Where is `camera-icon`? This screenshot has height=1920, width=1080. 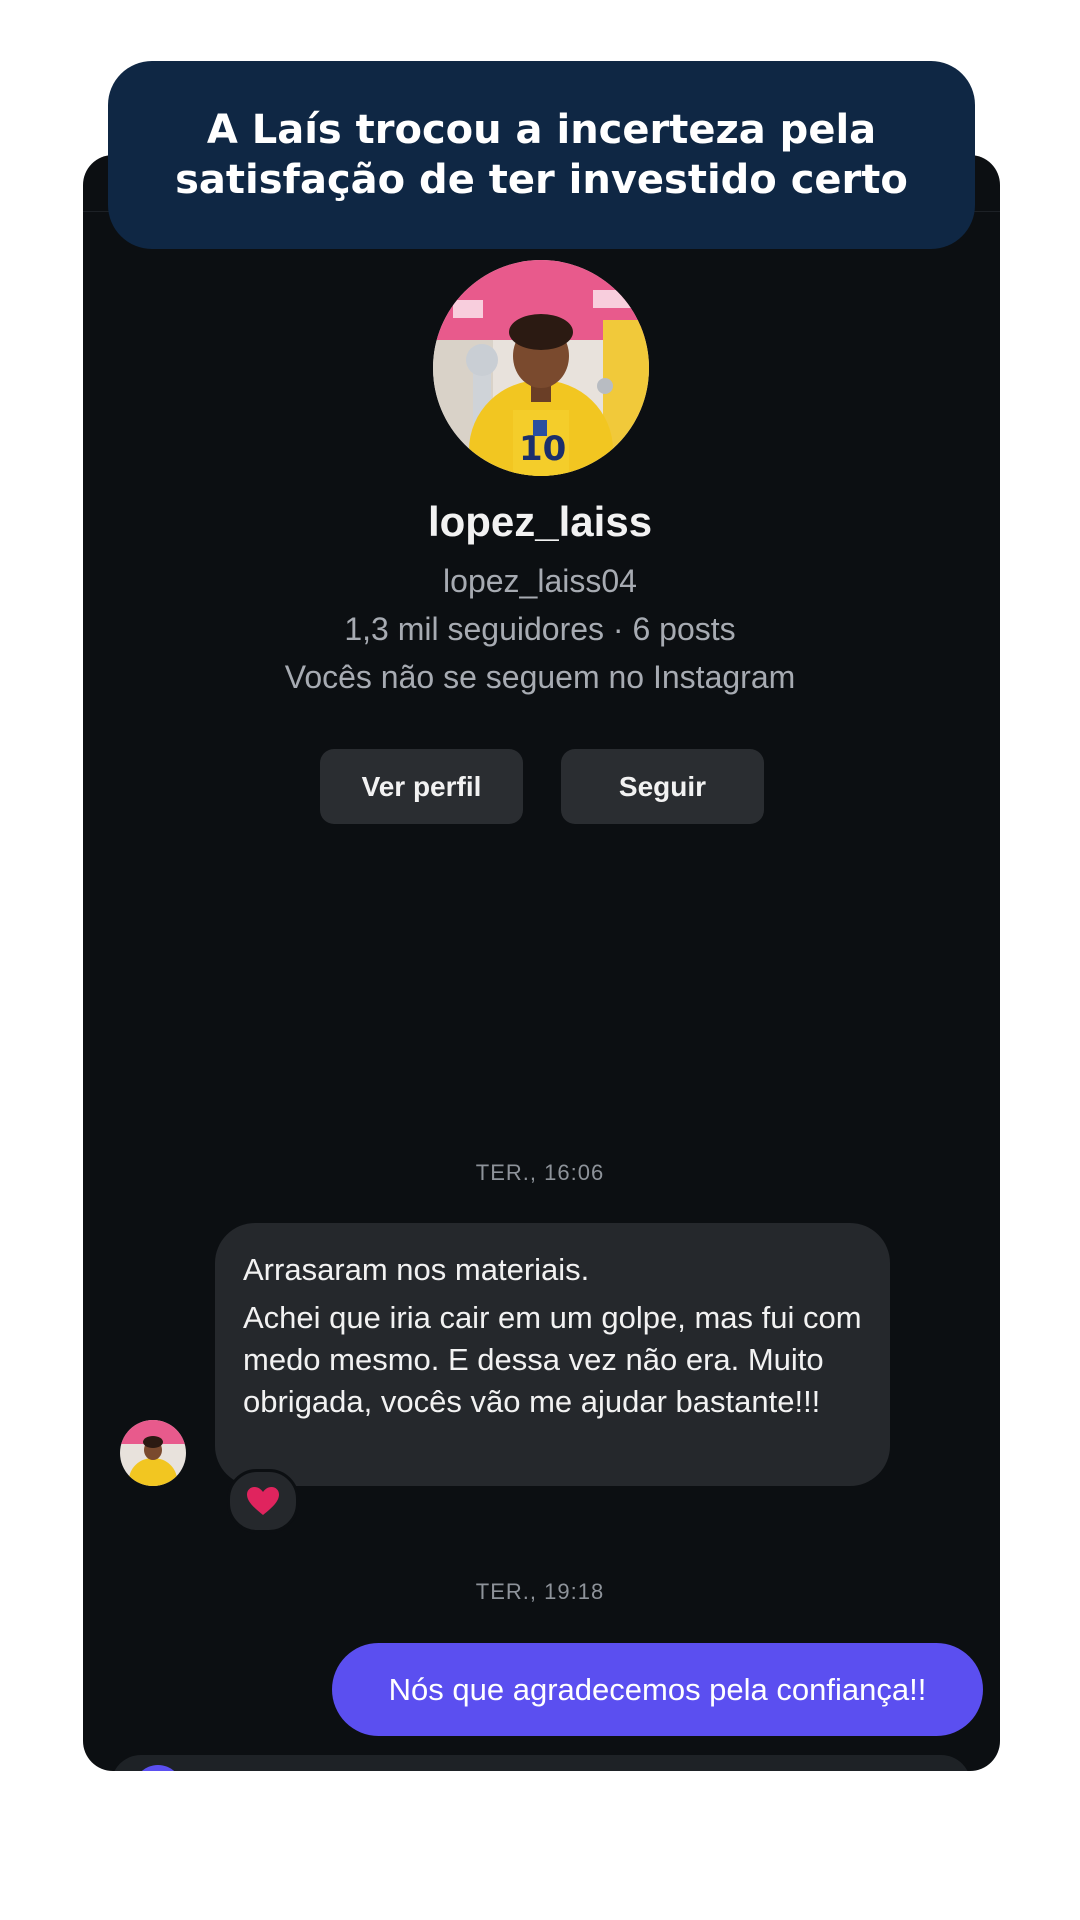 camera-icon is located at coordinates (158, 1768).